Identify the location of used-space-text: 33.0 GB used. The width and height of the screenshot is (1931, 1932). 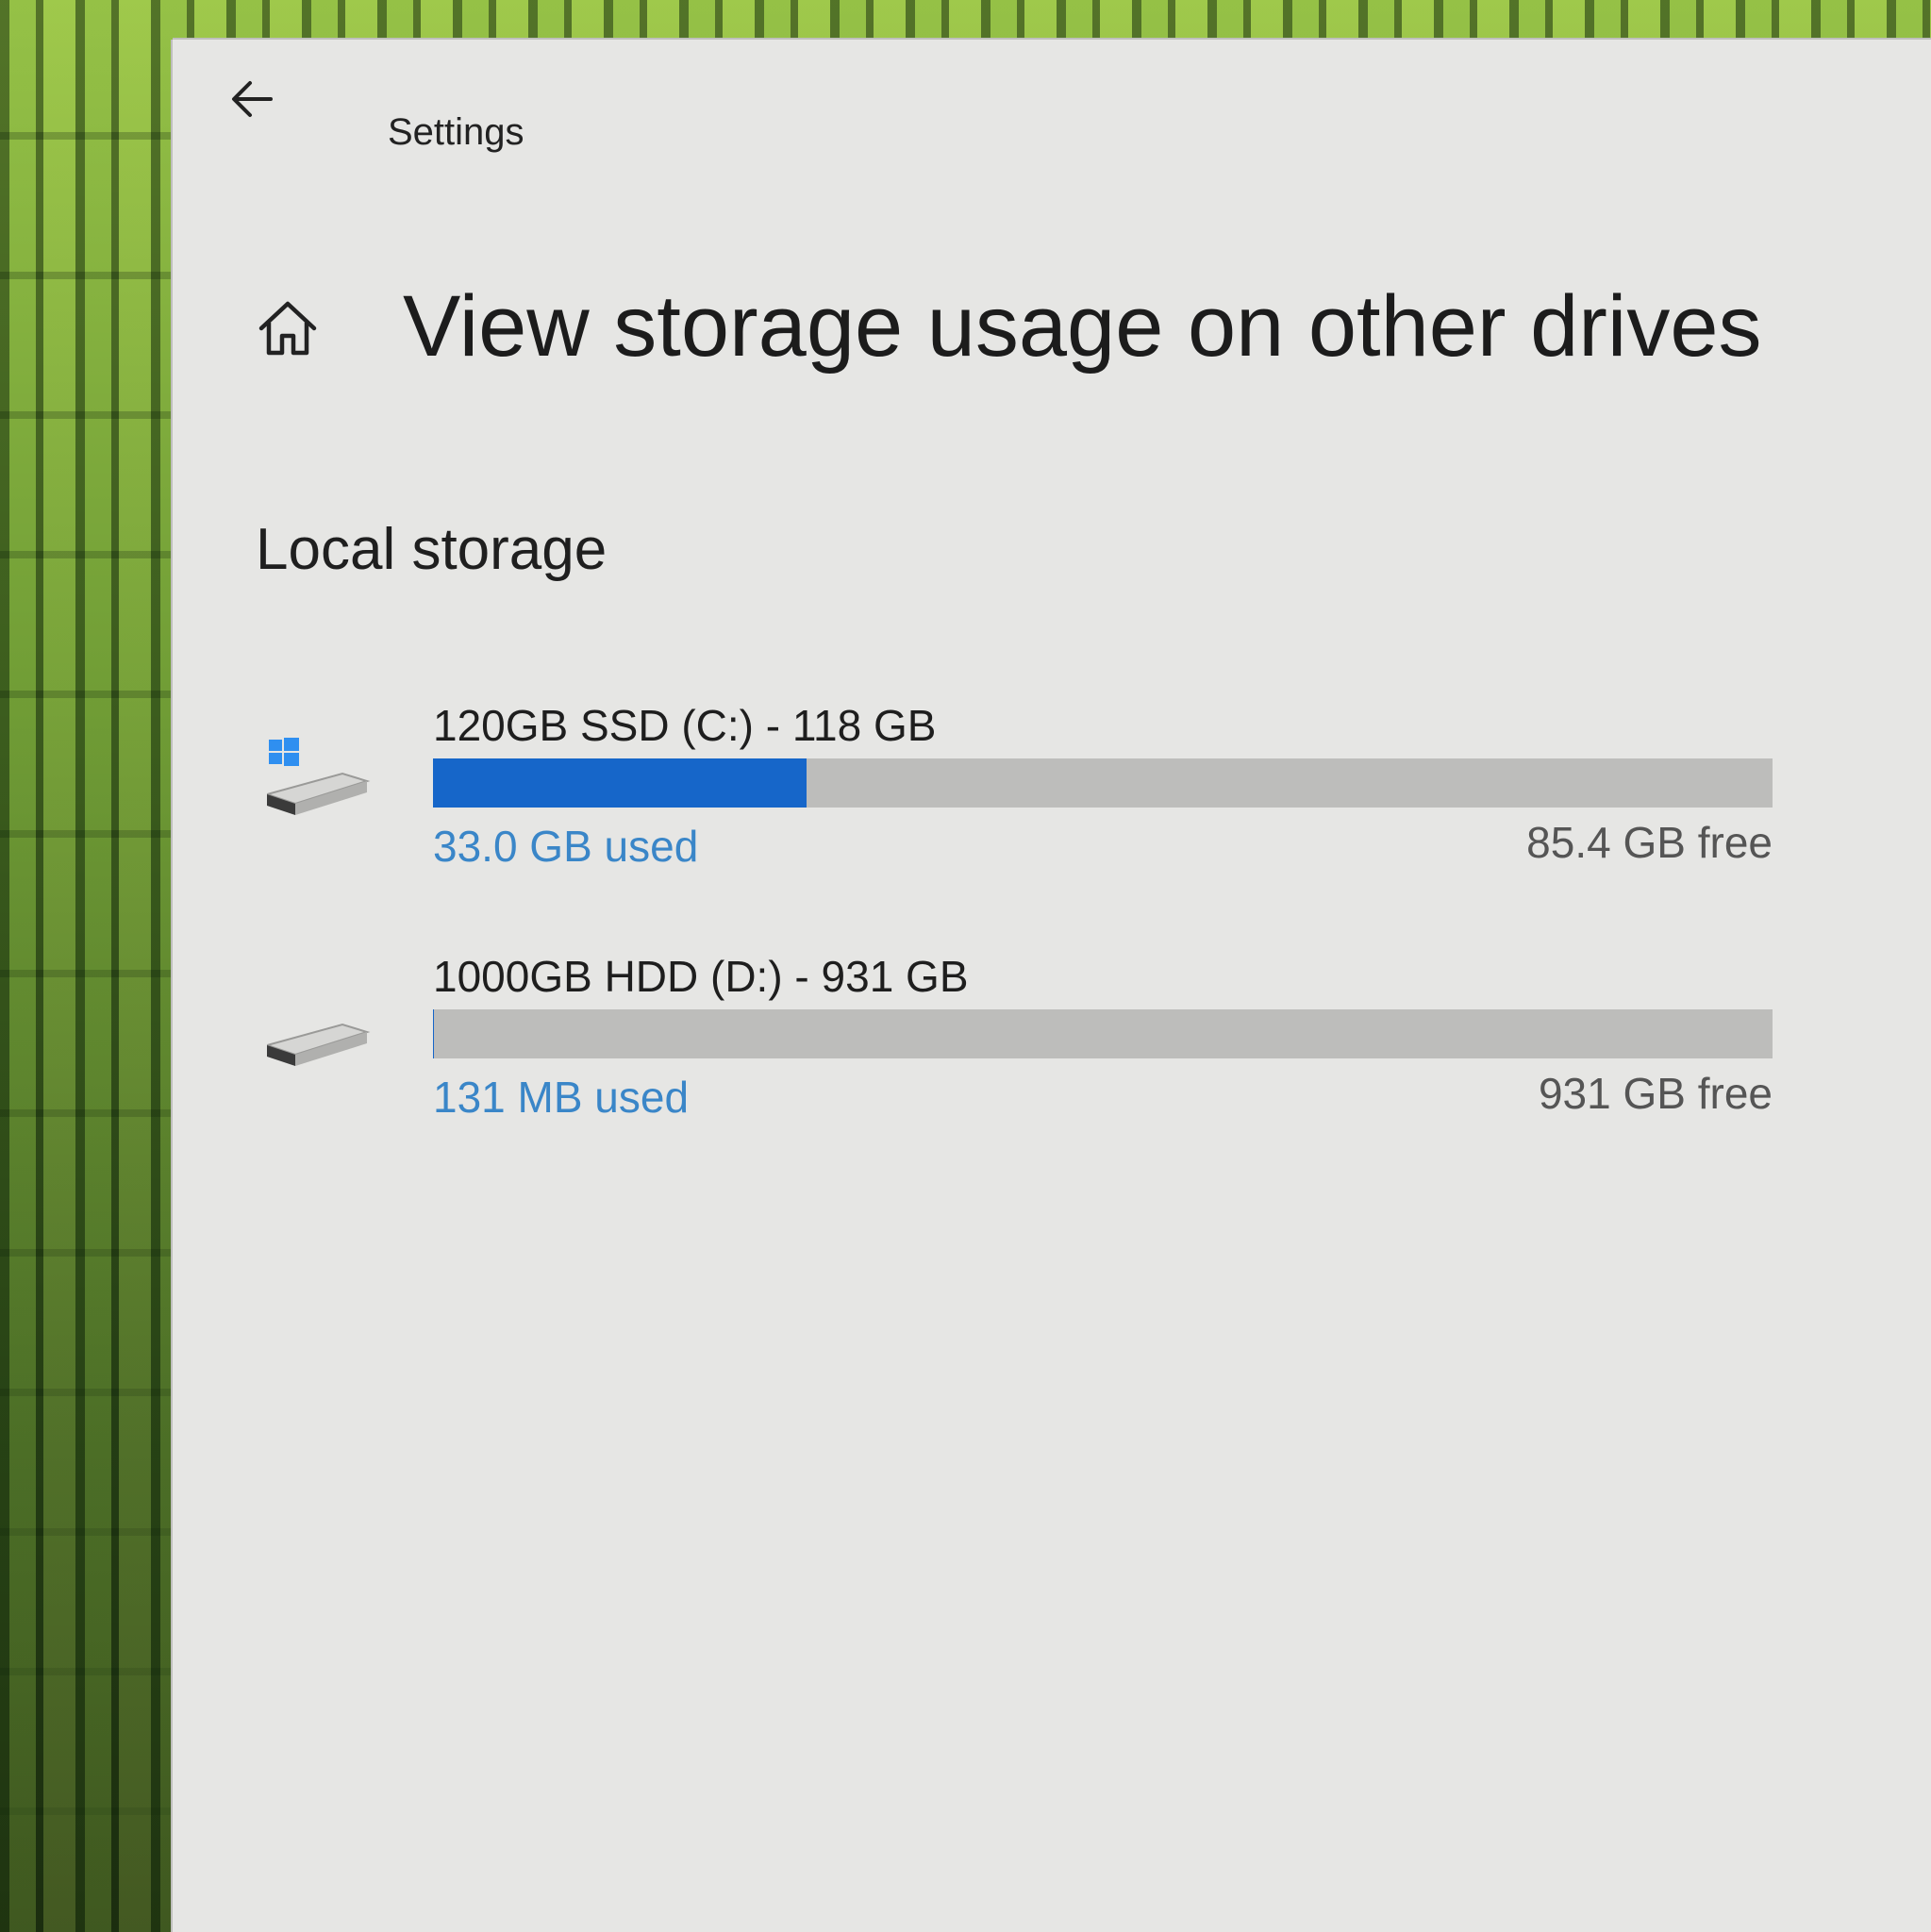
(566, 846).